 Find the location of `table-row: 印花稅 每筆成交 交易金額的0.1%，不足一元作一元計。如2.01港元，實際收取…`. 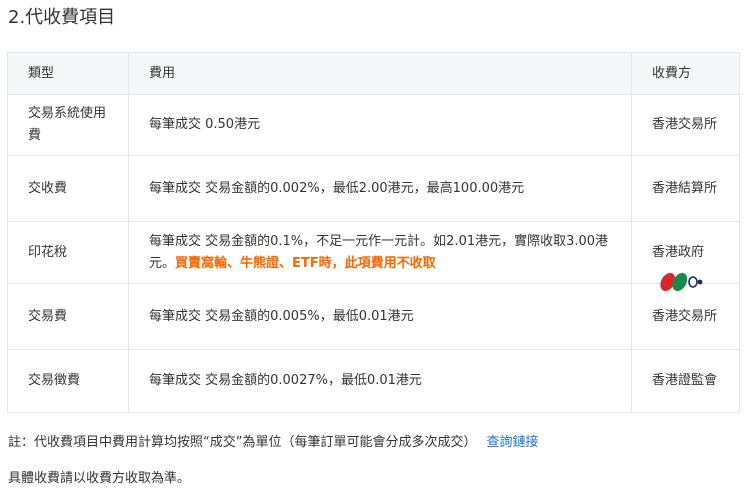

table-row: 印花稅 每筆成交 交易金額的0.1%，不足一元作一元計。如2.01港元，實際收取… is located at coordinates (373, 256).